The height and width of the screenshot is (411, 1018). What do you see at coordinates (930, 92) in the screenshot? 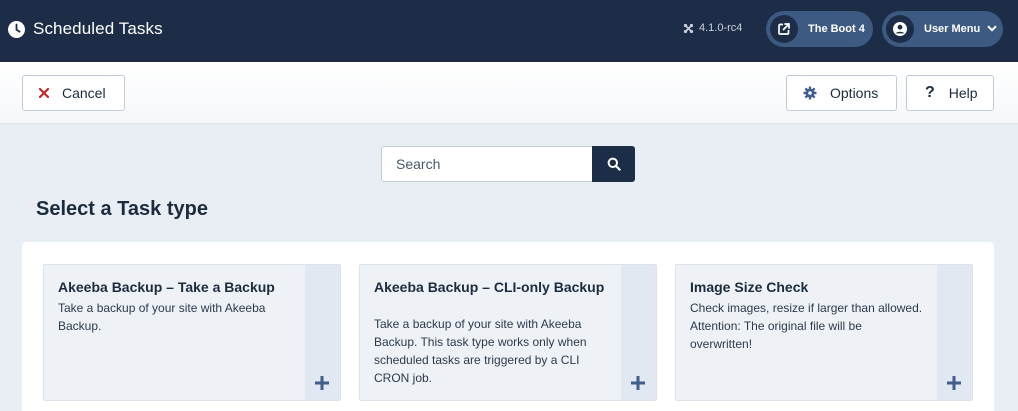
I see `question-icon: ?` at bounding box center [930, 92].